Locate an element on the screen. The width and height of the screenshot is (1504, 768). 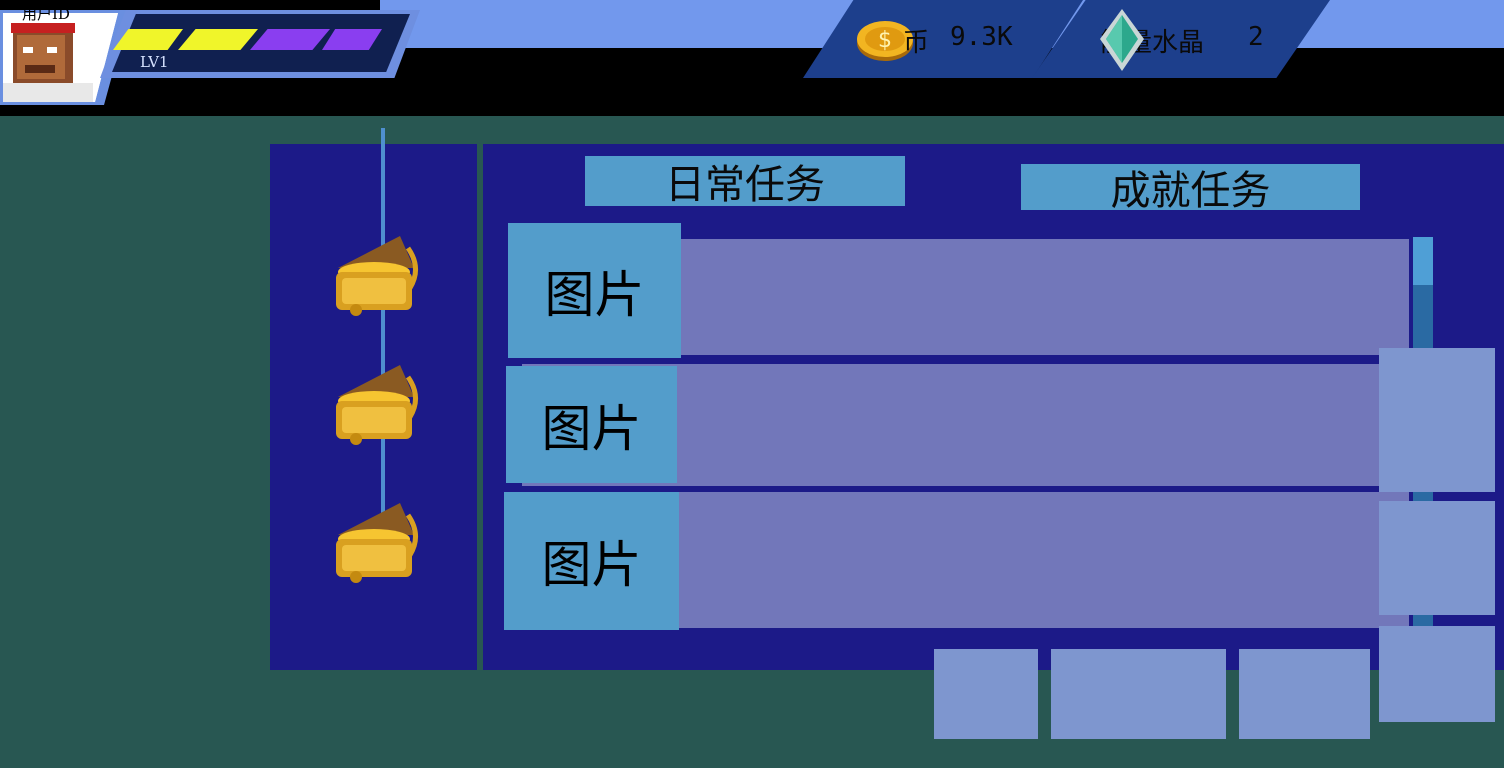
tab-daily-tasks: 日常任务 is located at coordinates (745, 182).